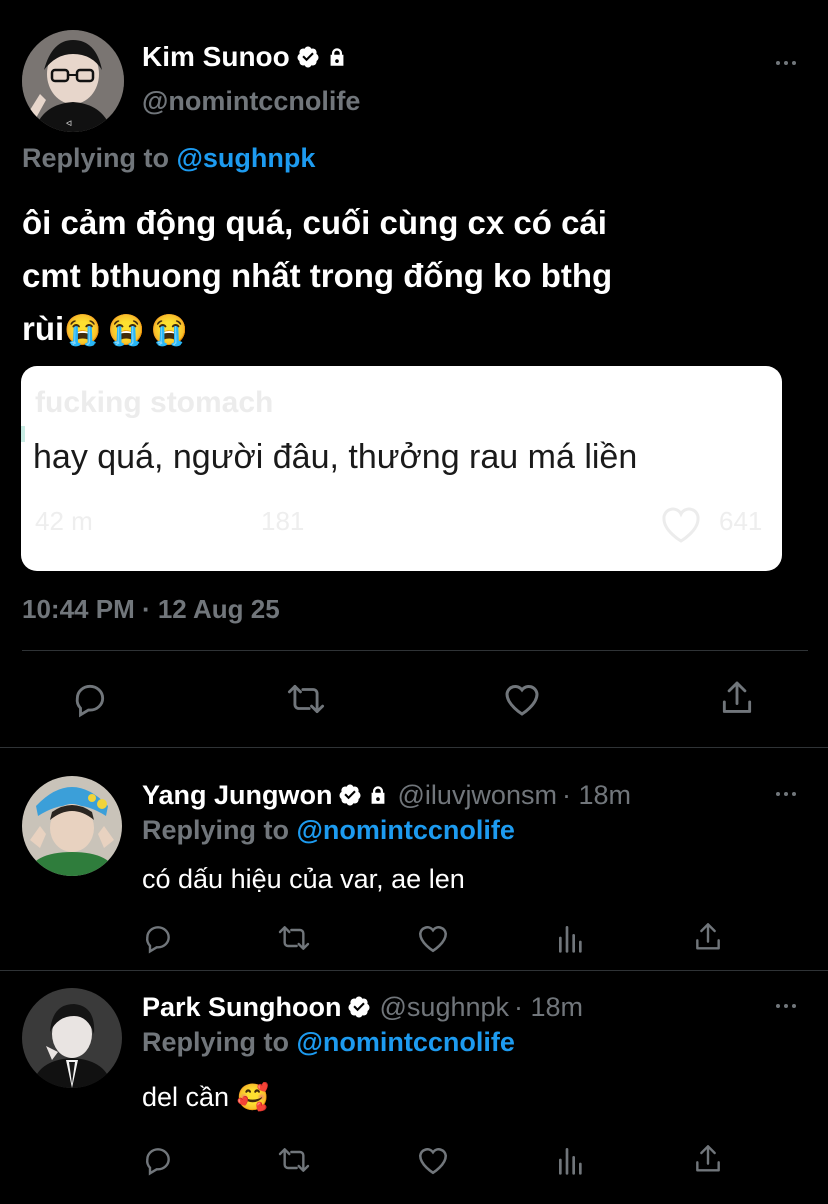 This screenshot has width=828, height=1204. Describe the element at coordinates (252, 1097) in the screenshot. I see `smiling-hearts-emoji: 🥰` at that location.